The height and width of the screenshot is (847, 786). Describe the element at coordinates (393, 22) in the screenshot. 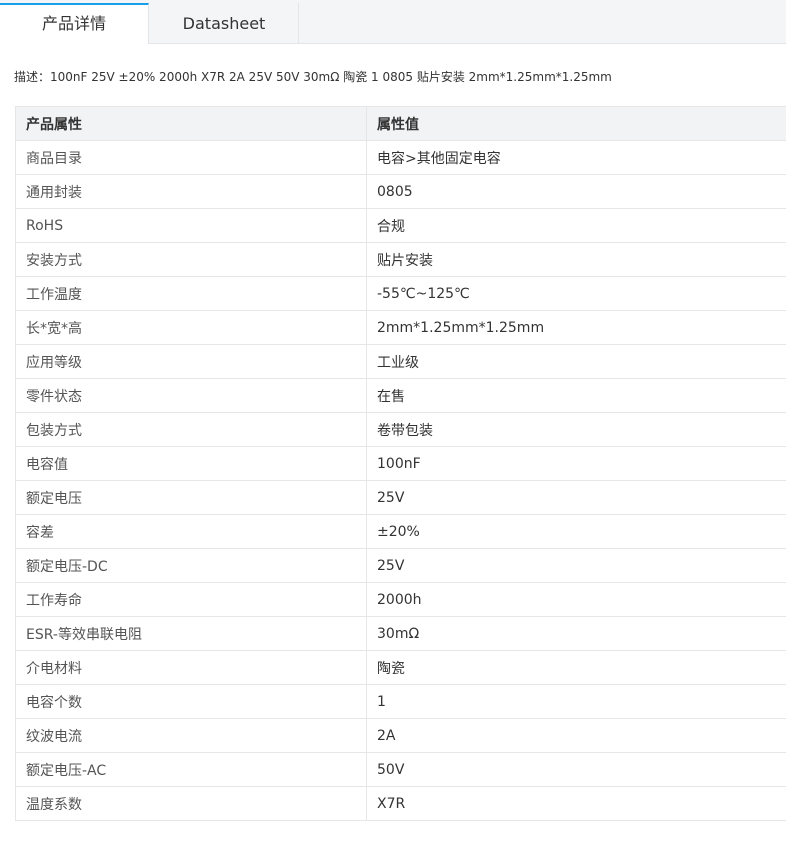

I see `tab-bar: 产品详情 Datasheet` at that location.